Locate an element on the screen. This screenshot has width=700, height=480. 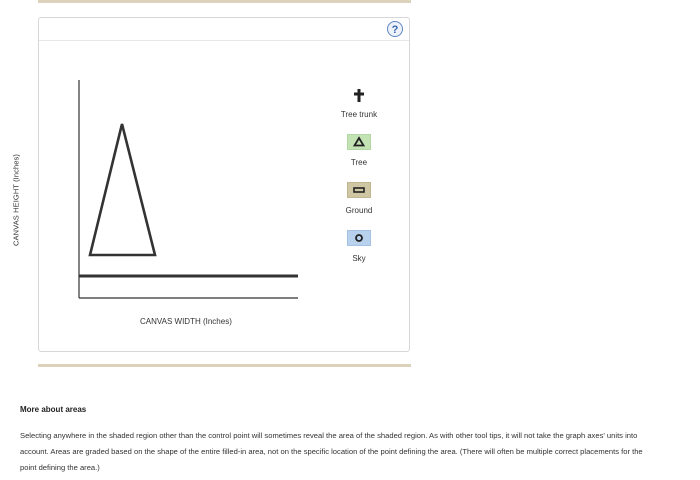
tool-label-tree-trunk: Tree trunk is located at coordinates (359, 114).